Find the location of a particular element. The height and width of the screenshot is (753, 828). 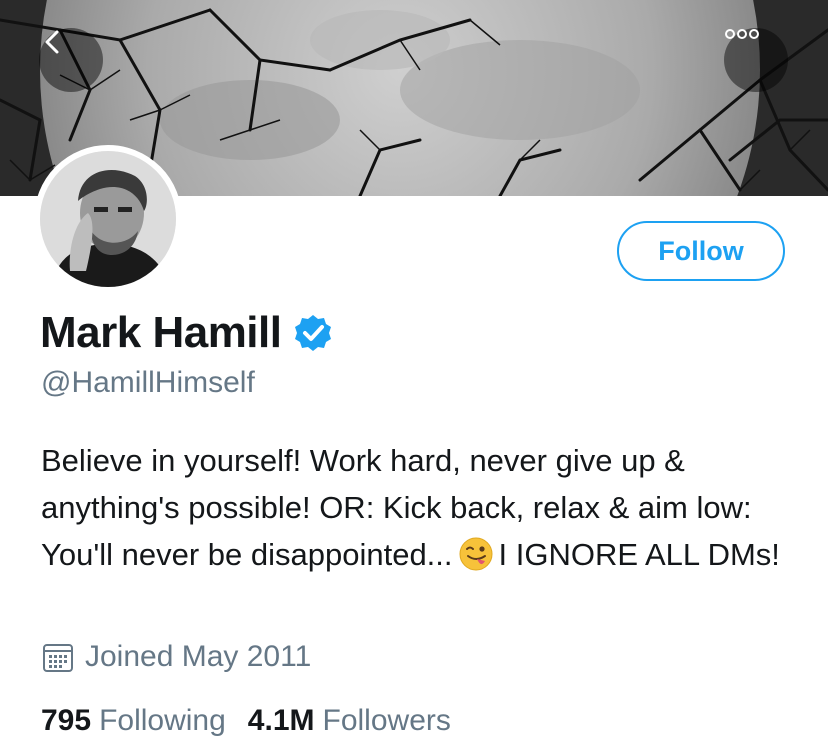

followers-count: 4.1M is located at coordinates (281, 720).